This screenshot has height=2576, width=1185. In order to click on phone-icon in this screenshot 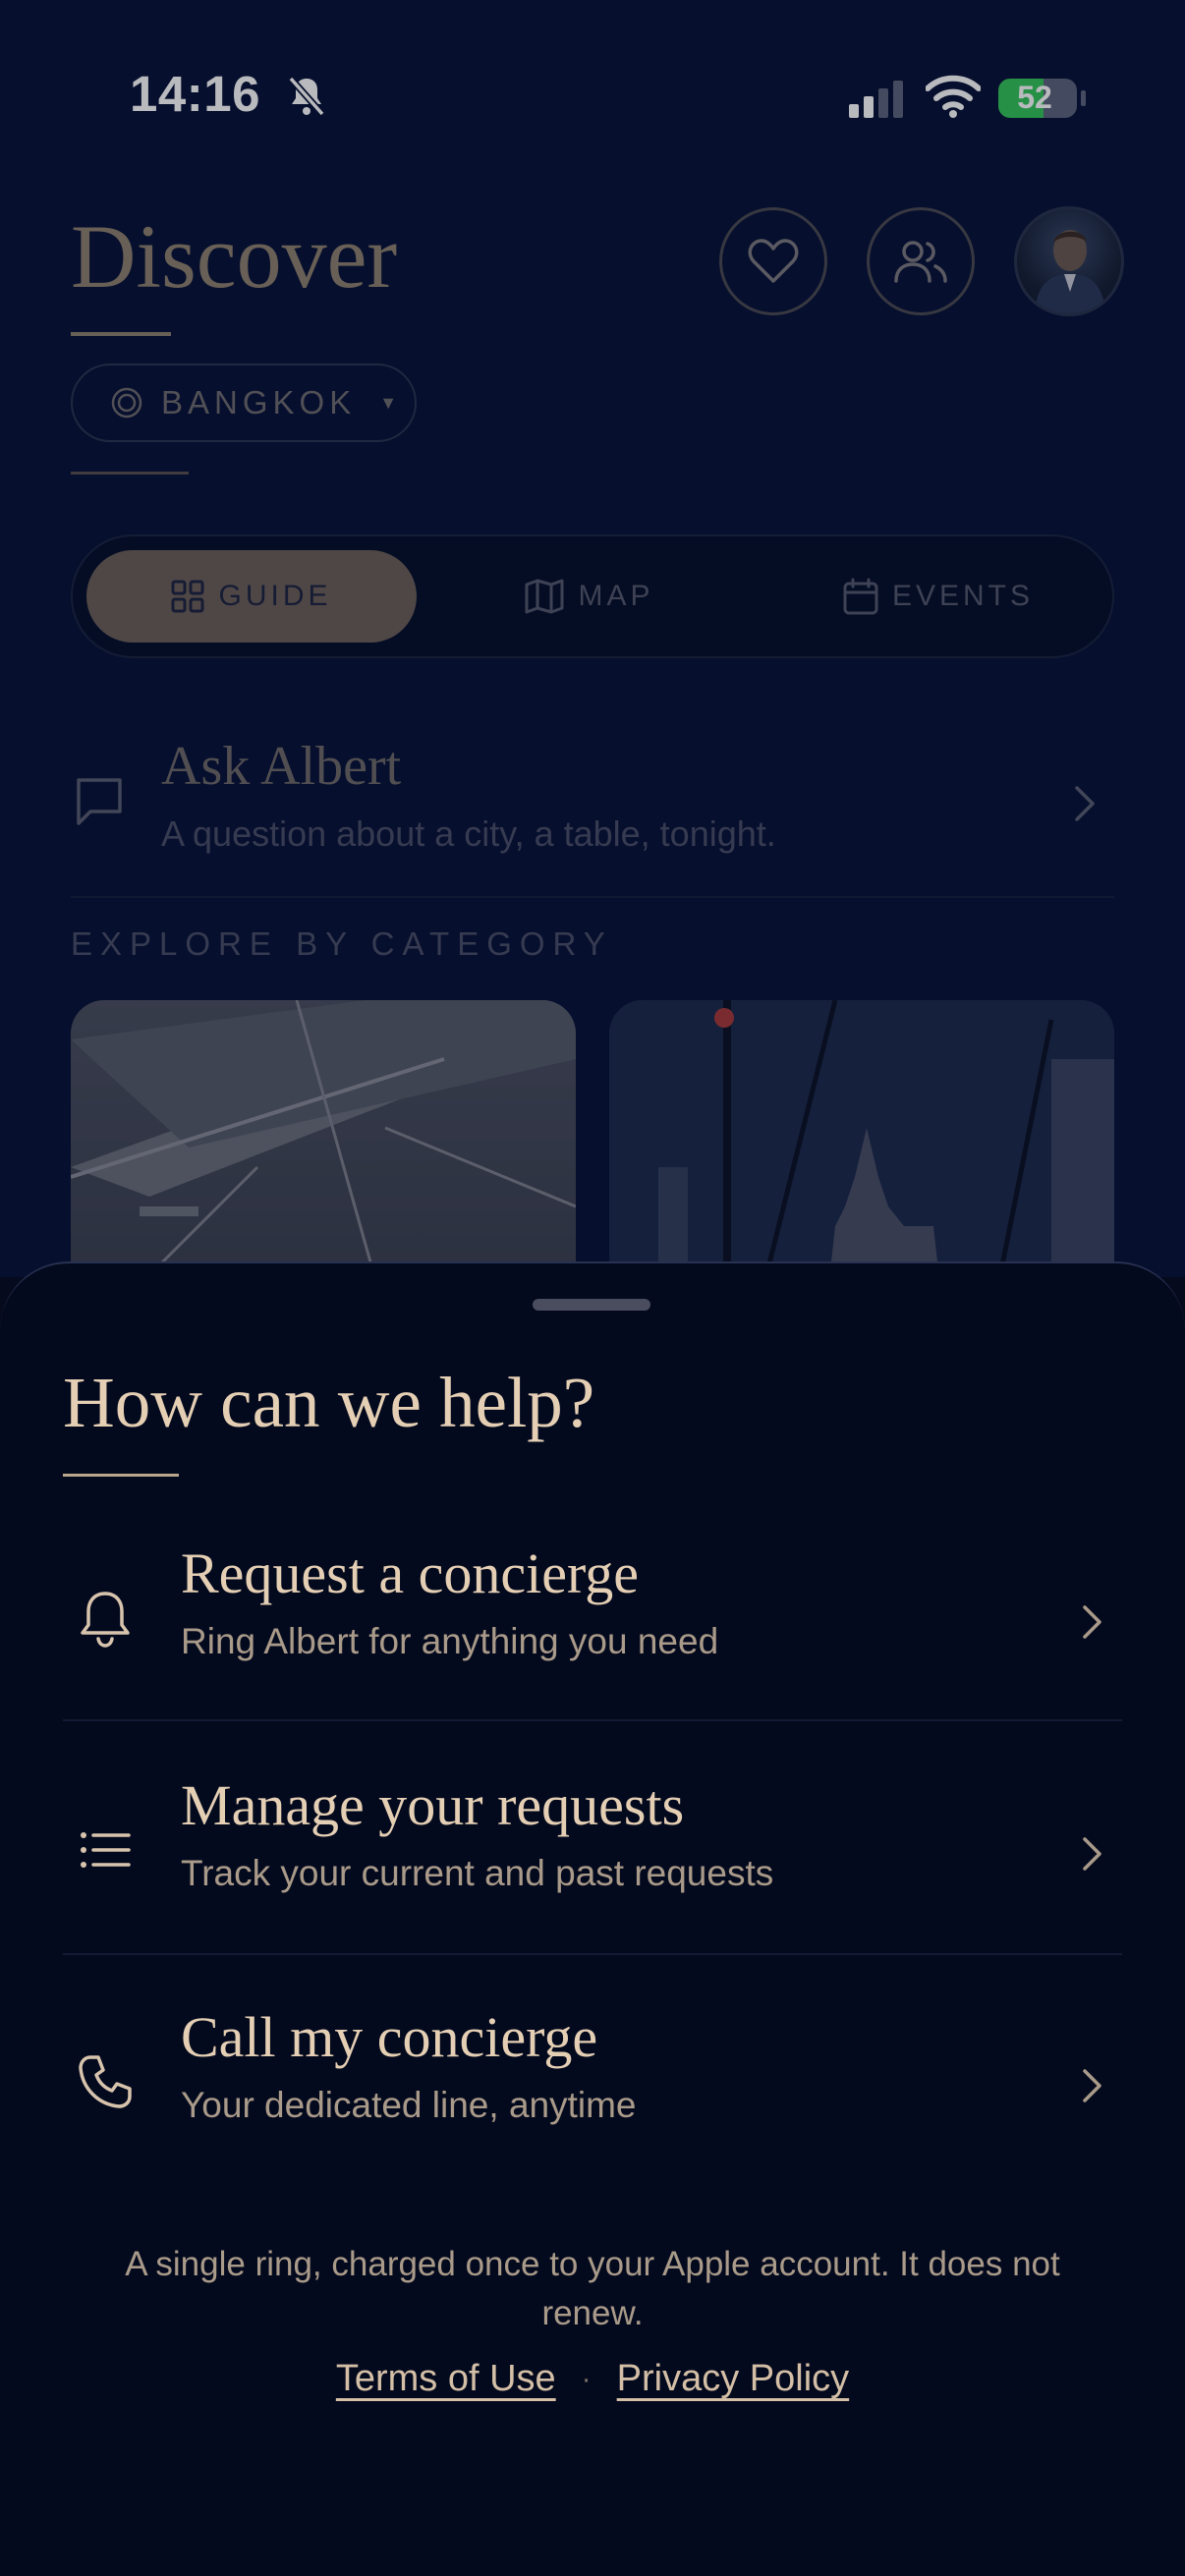, I will do `click(105, 2081)`.